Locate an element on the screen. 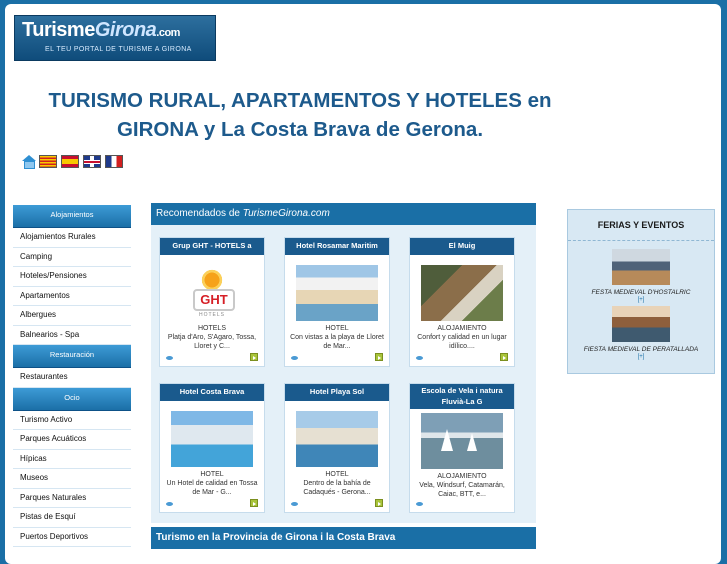  beach-hotel-image is located at coordinates (337, 293).